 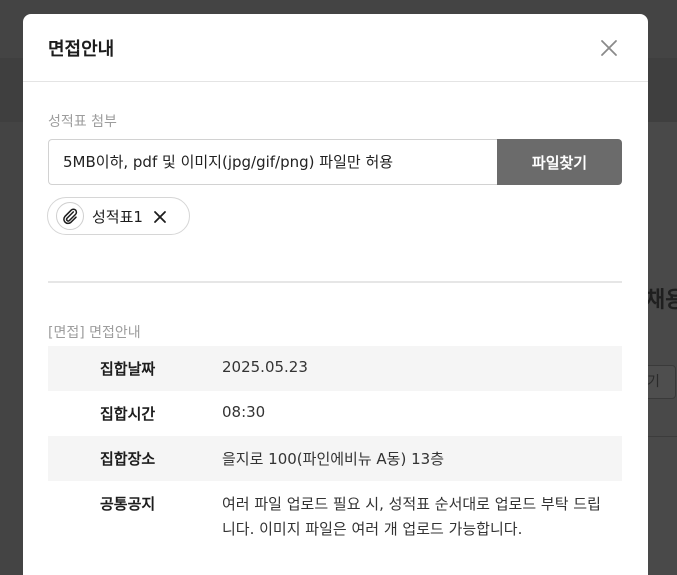 I want to click on row-label: 집합날짜, so click(x=135, y=368).